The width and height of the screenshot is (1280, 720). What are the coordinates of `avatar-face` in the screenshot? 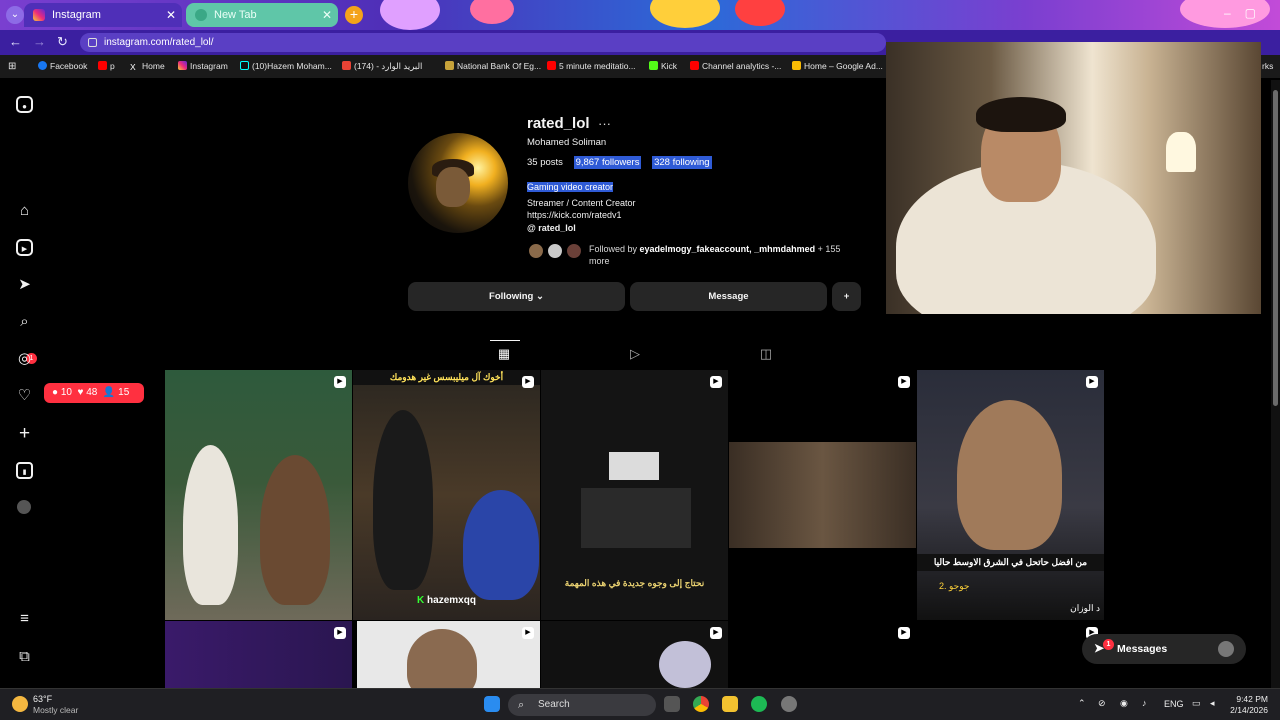 It's located at (453, 187).